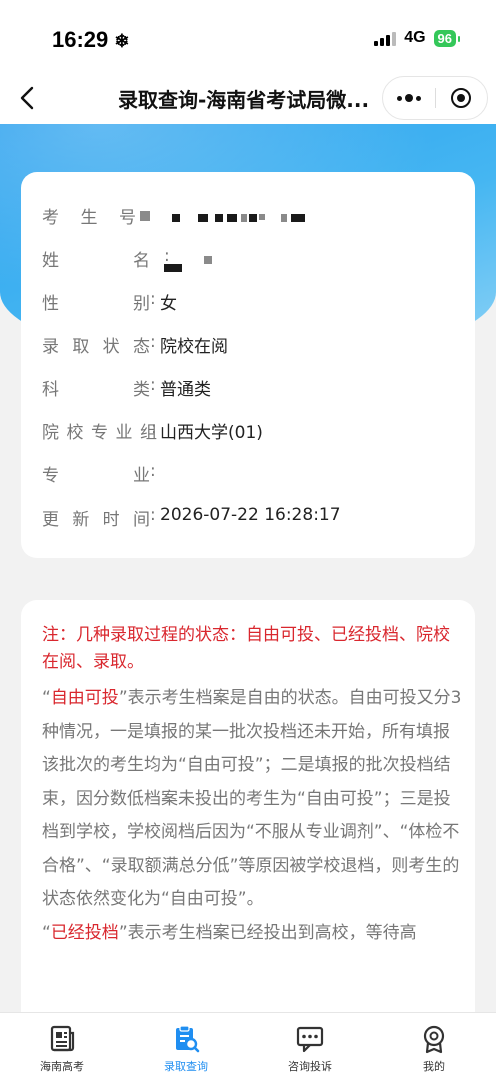 Image resolution: width=496 pixels, height=1080 pixels. I want to click on label-char: 态, so click(141, 347).